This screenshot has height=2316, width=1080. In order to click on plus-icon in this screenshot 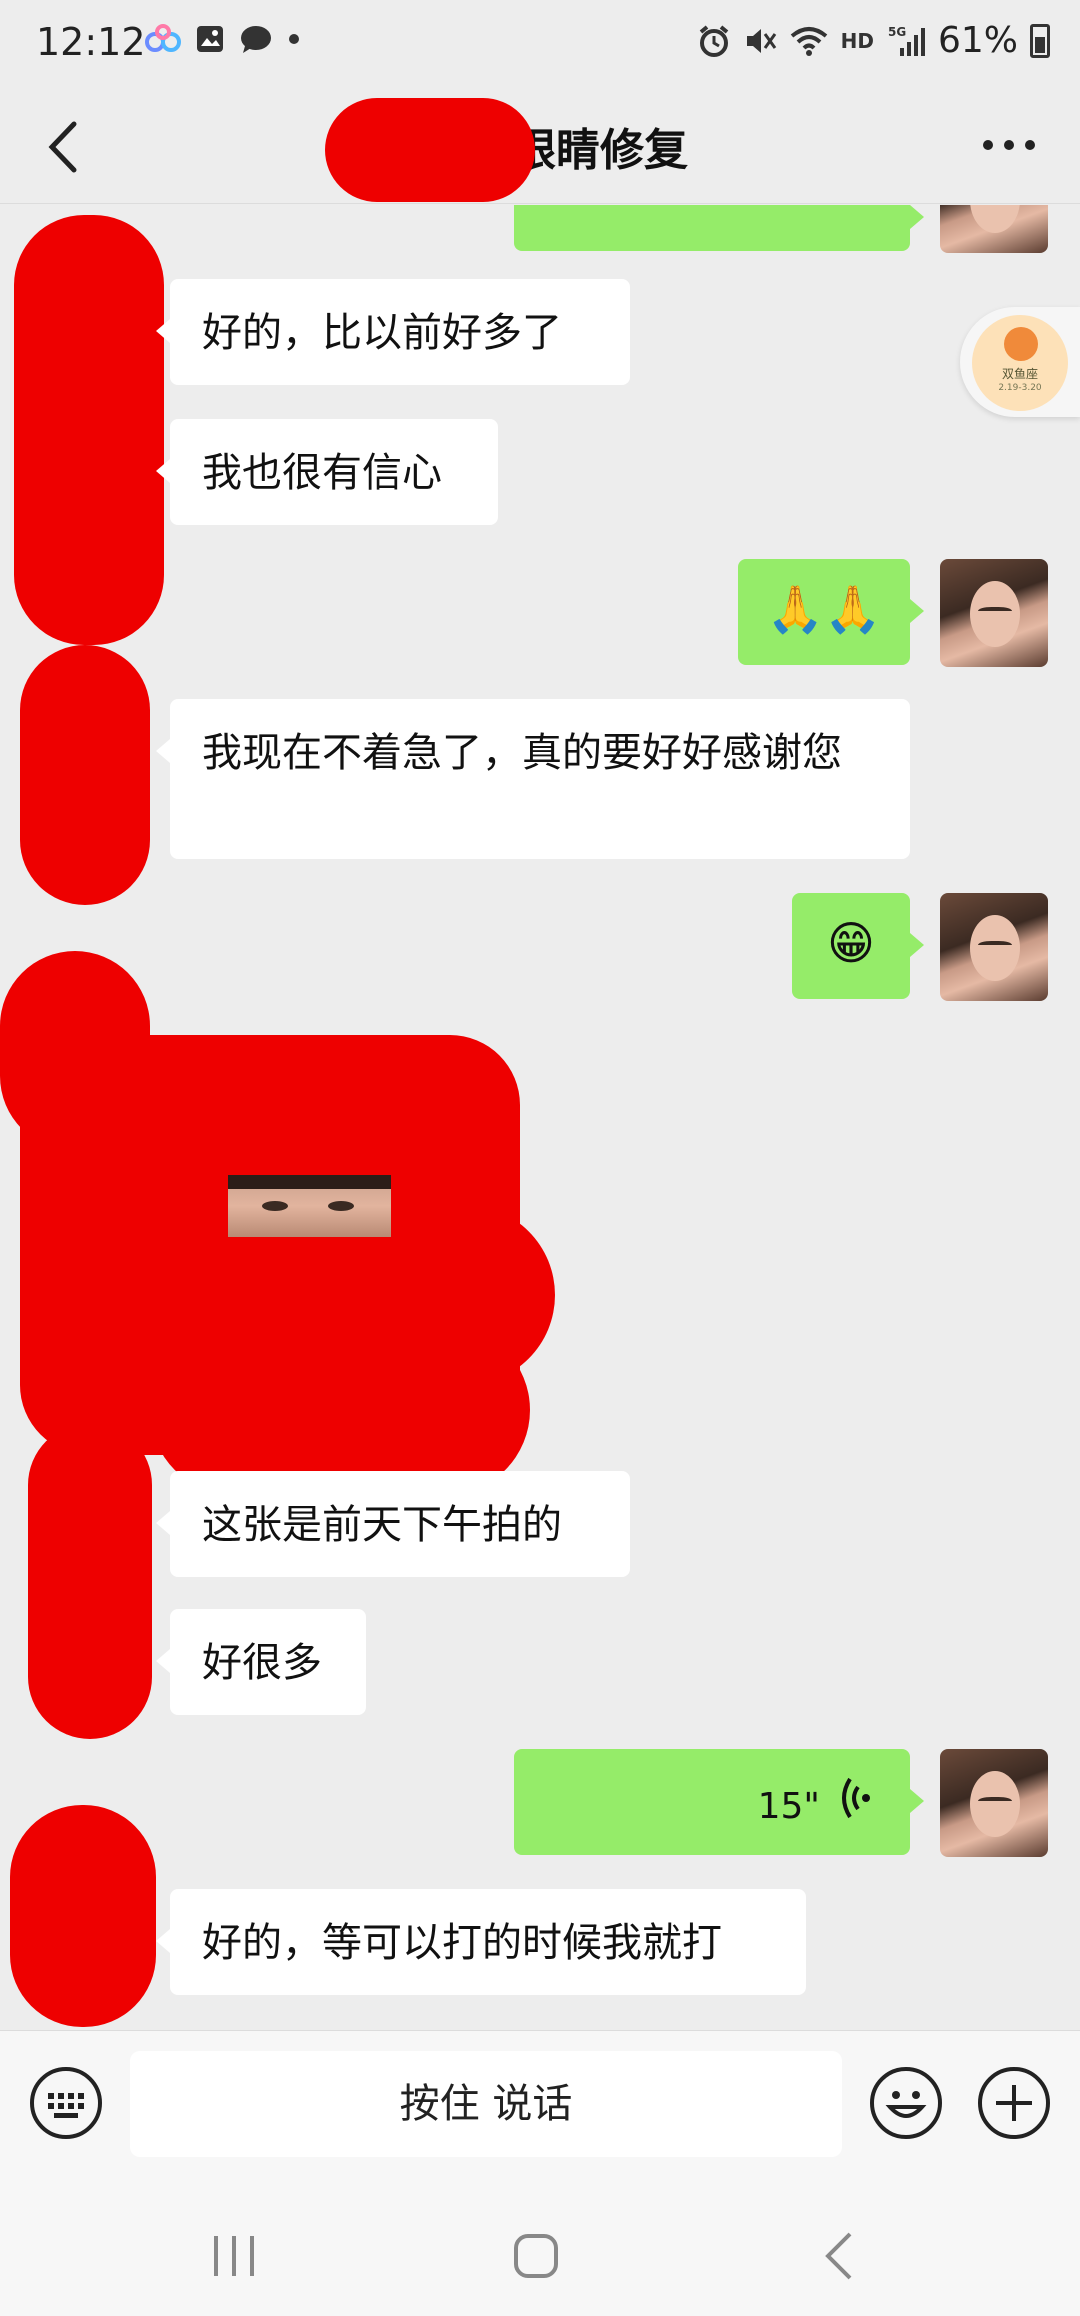, I will do `click(1014, 2103)`.